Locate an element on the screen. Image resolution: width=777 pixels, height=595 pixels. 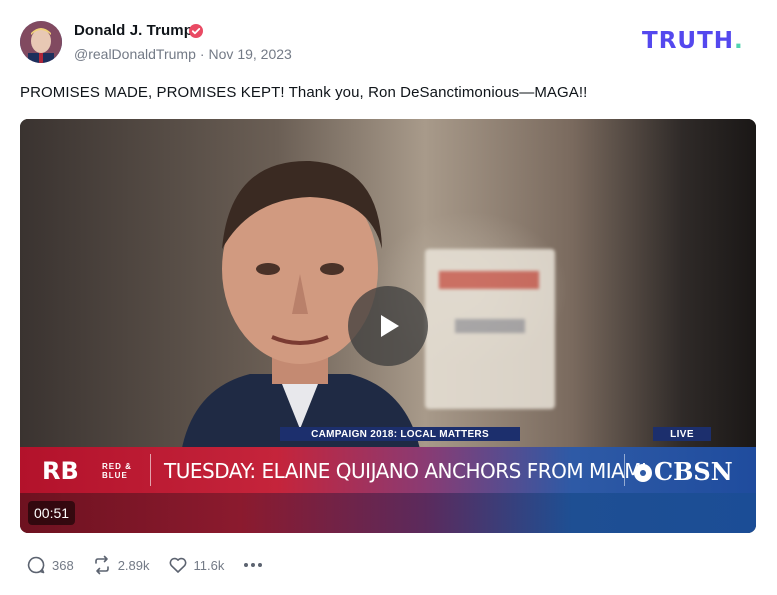
author-name: Donald J. Trump is located at coordinates (133, 30).